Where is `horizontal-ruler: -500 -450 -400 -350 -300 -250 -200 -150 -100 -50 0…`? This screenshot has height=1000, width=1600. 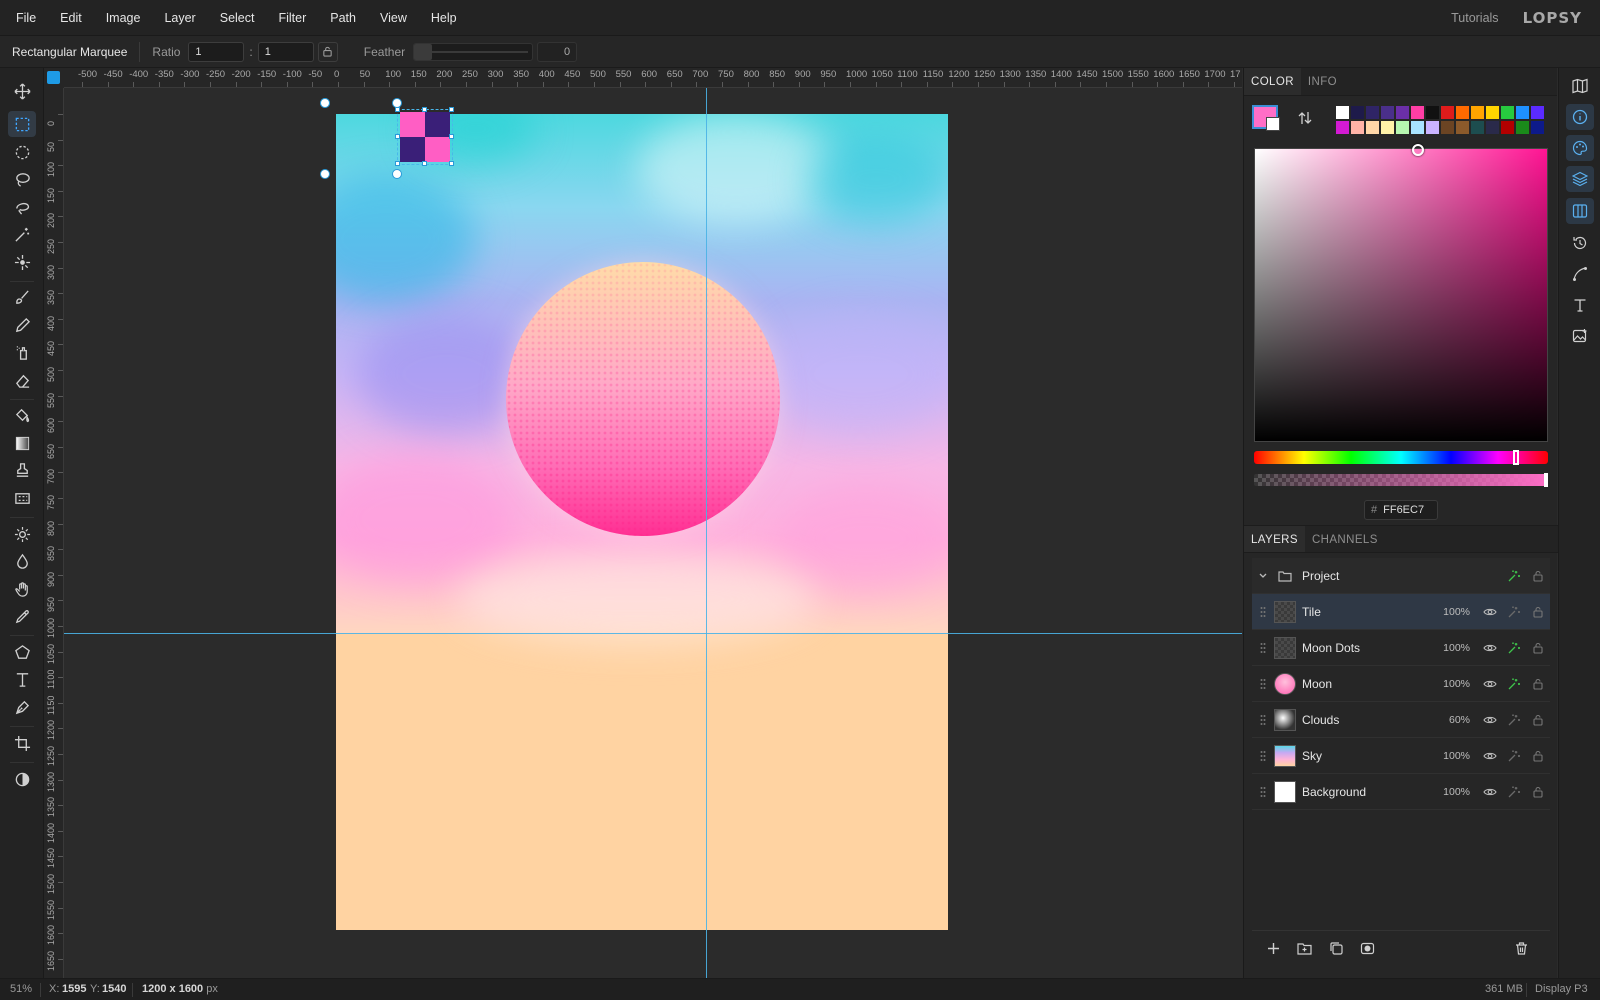
horizontal-ruler: -500 -450 -400 -350 -300 -250 -200 -150 -100 -50 0… is located at coordinates (653, 78).